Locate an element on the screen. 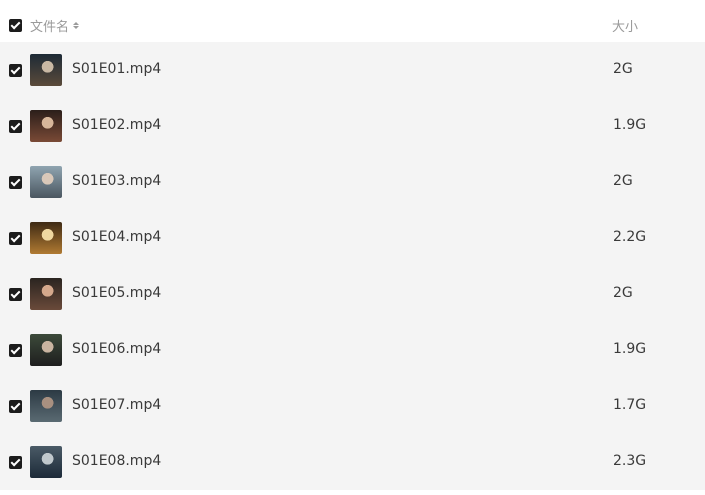 This screenshot has height=495, width=705. column-header-name: 文件名 is located at coordinates (55, 25).